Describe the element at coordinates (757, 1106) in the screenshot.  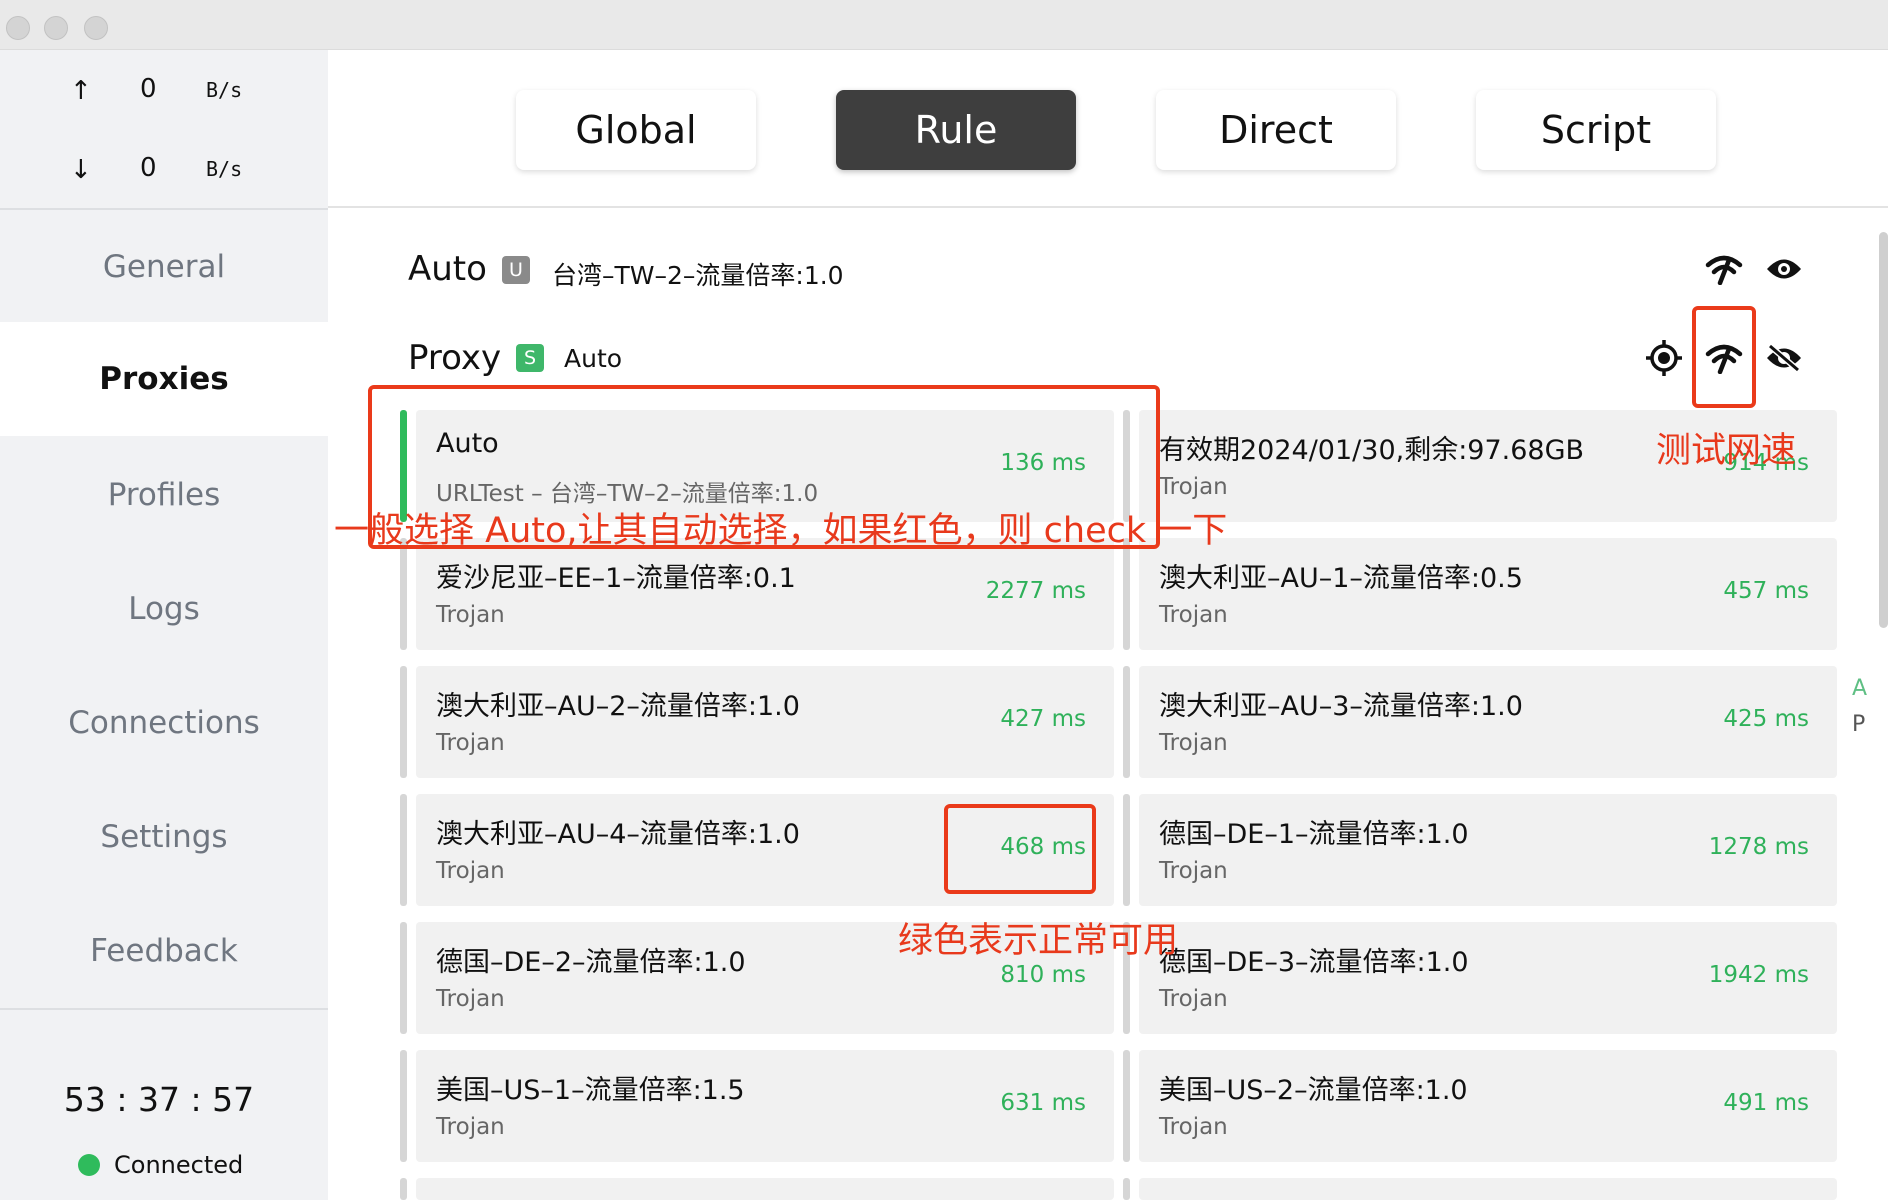
I see `proxy-card: 美国–US–1–流量倍率:1.5 Trojan 631 ms` at that location.